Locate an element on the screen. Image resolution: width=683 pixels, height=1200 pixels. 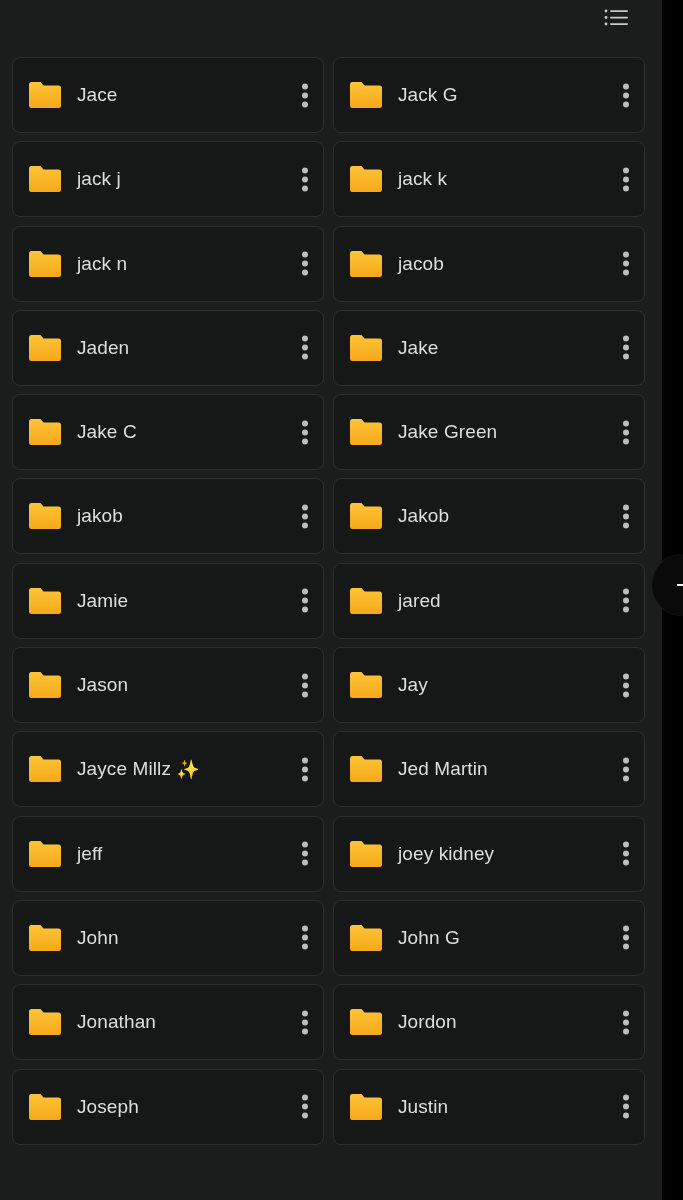
folder-name: jack n is located at coordinates (102, 263).